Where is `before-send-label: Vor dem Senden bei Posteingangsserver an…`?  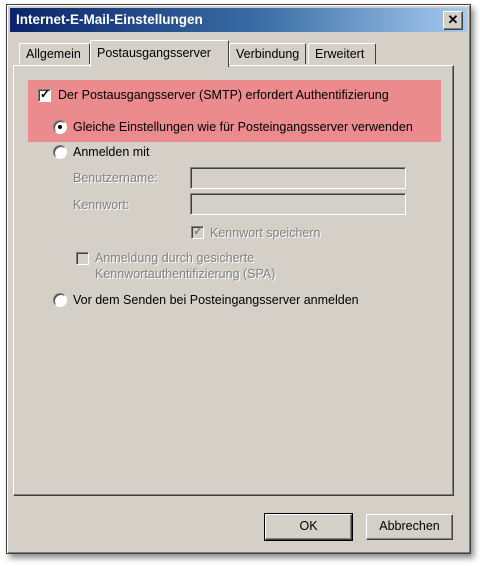 before-send-label: Vor dem Senden bei Posteingangsserver an… is located at coordinates (216, 300).